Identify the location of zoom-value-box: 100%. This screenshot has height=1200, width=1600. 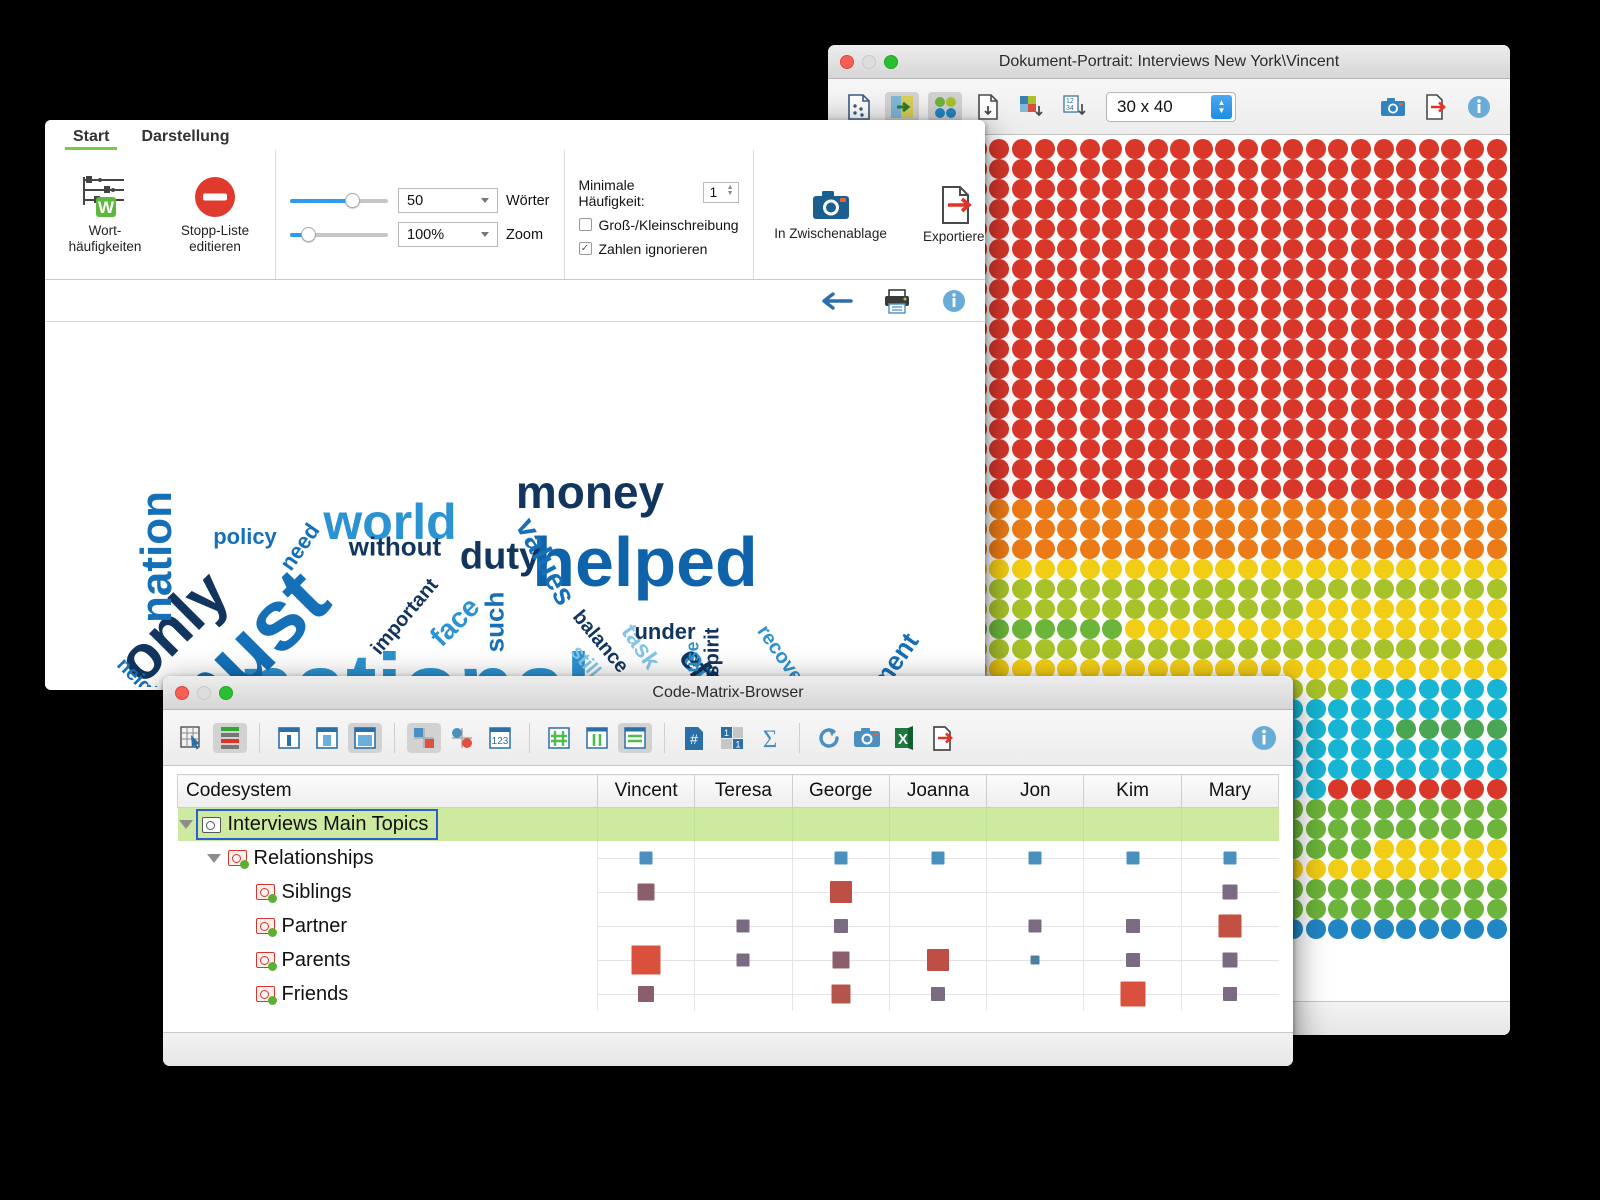
(448, 234).